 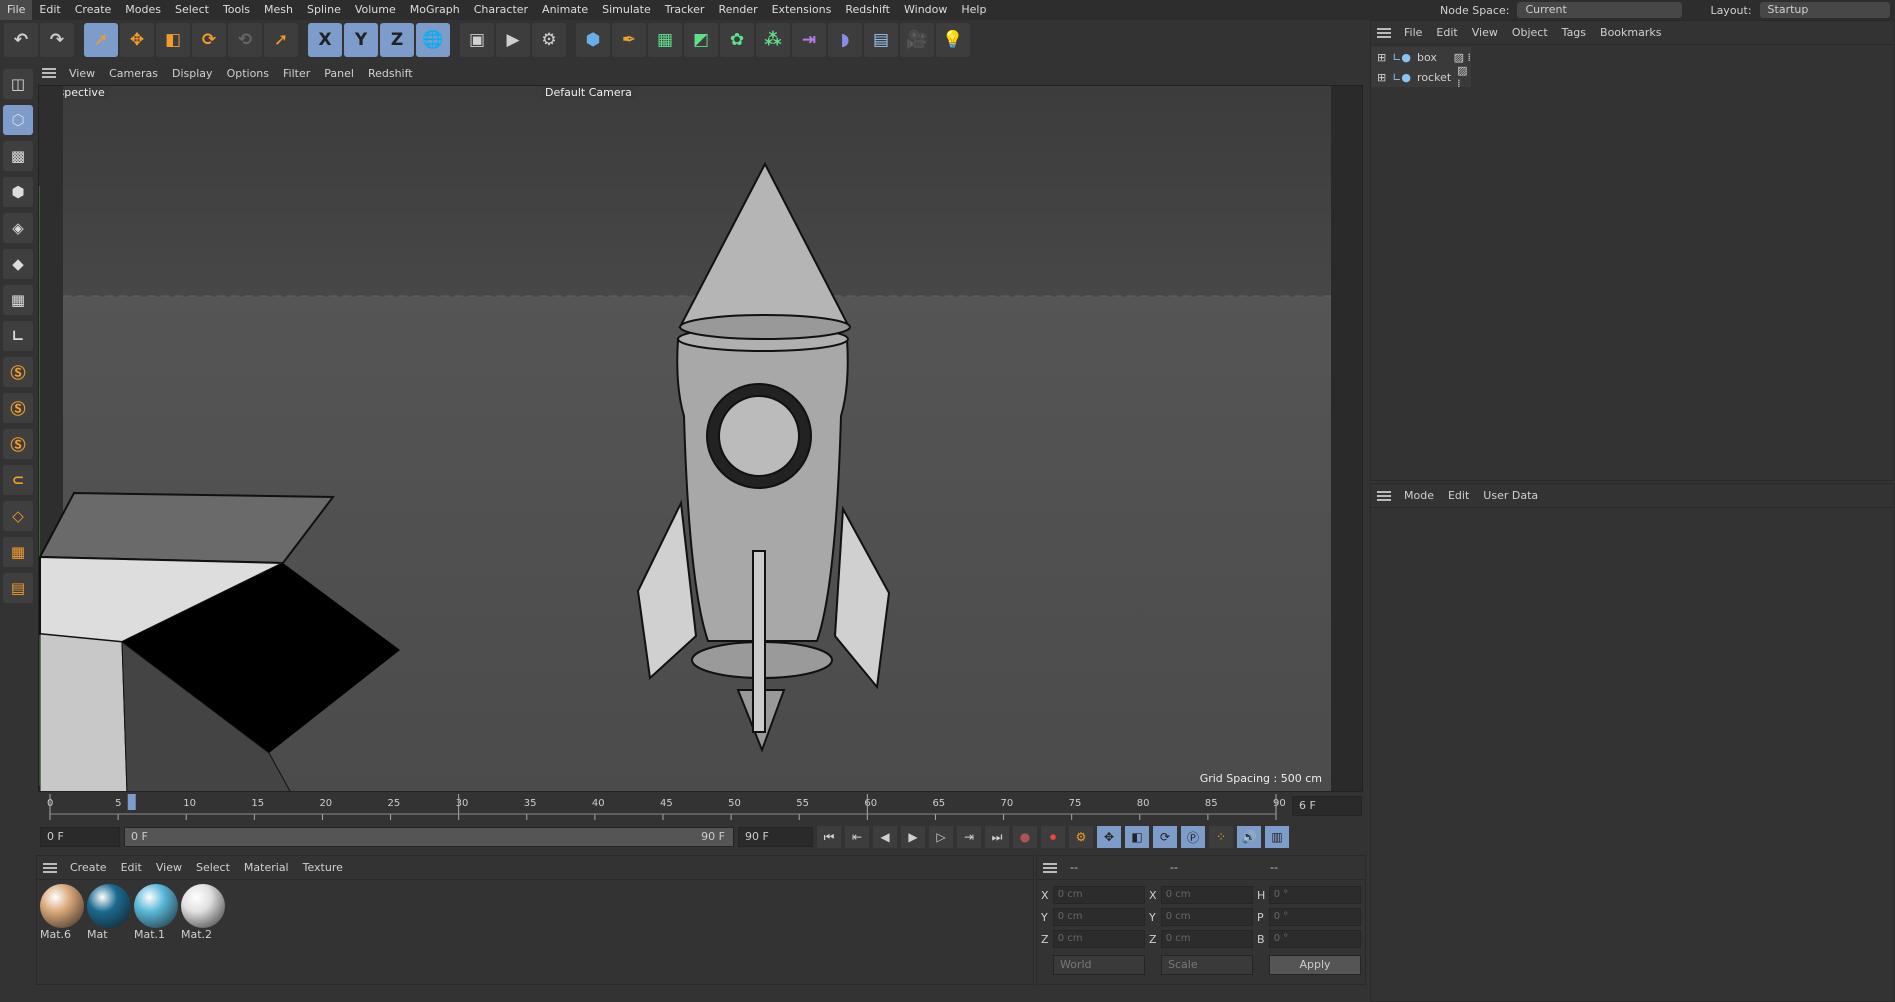 What do you see at coordinates (1025, 837) in the screenshot?
I see `record-icon: ●` at bounding box center [1025, 837].